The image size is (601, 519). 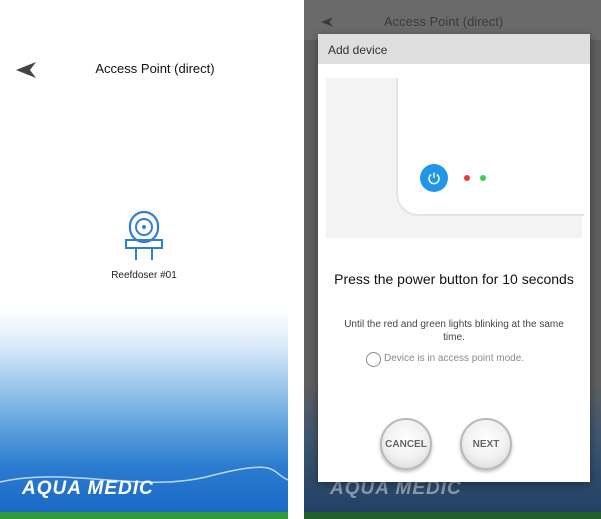 I want to click on back-arrow-icon-dimmed, so click(x=327, y=22).